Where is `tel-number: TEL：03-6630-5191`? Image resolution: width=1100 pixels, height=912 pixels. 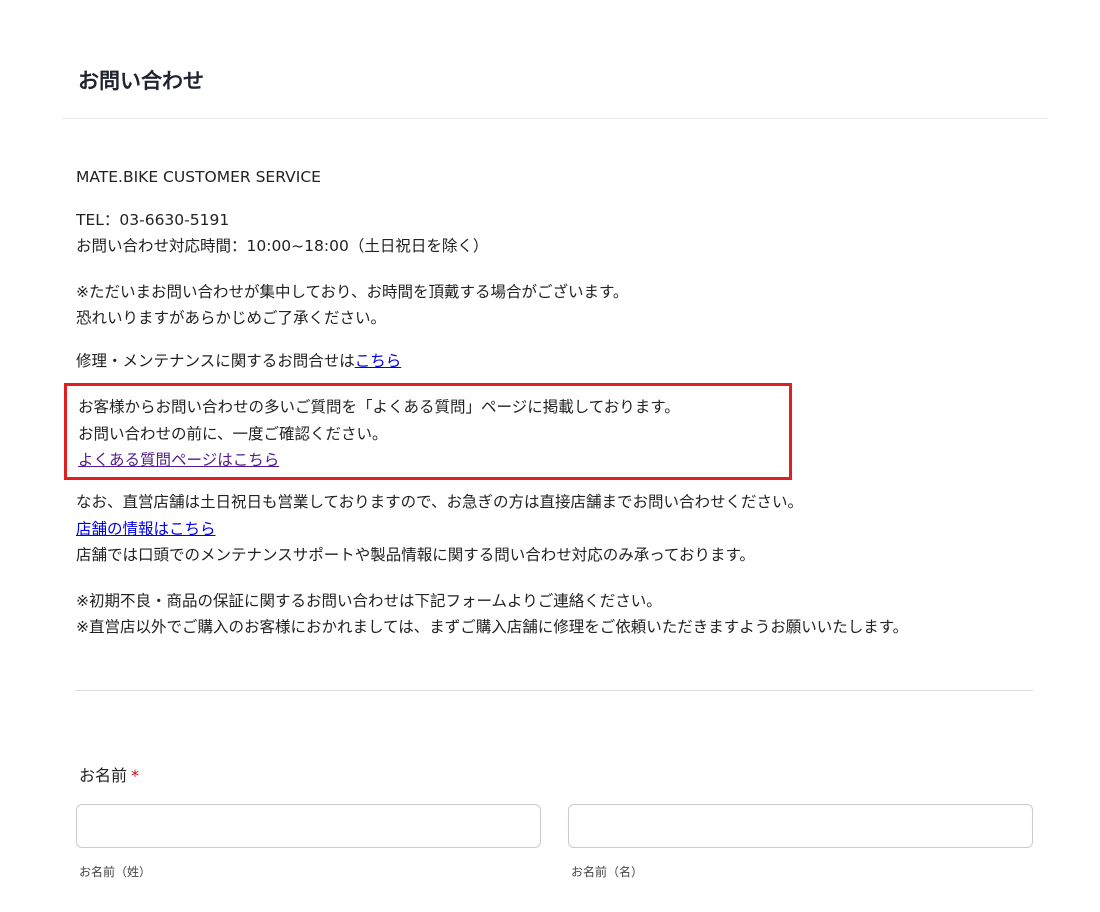
tel-number: TEL：03-6630-5191 is located at coordinates (153, 220).